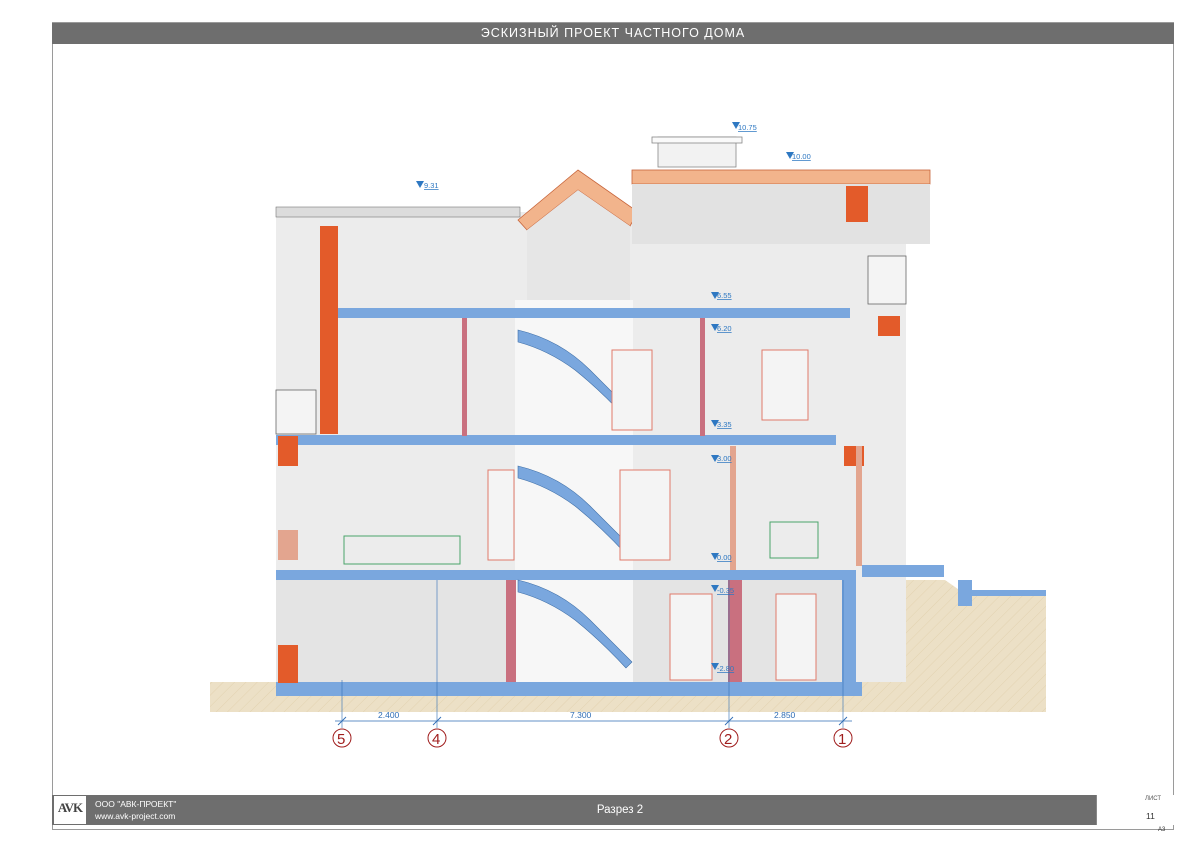  I want to click on column-e, so click(733, 508).